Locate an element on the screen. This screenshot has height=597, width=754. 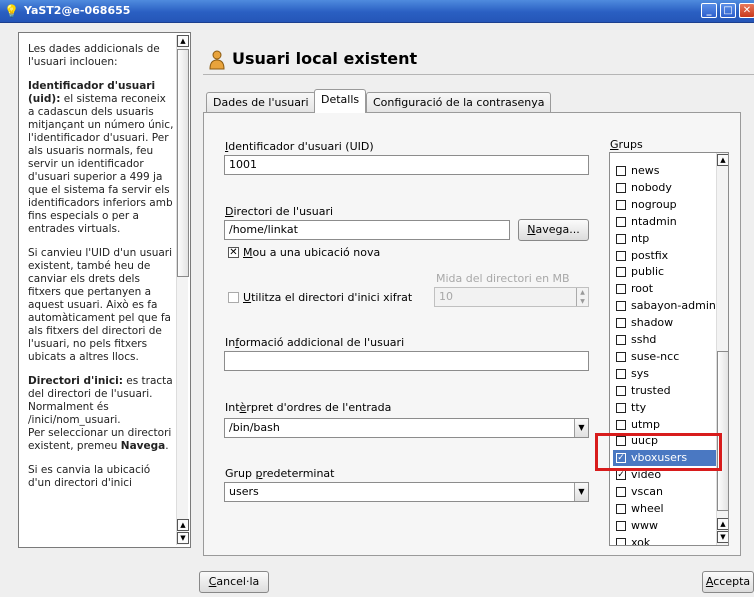
tab-password-settings: Configuració de la contrasenya is located at coordinates (459, 102).